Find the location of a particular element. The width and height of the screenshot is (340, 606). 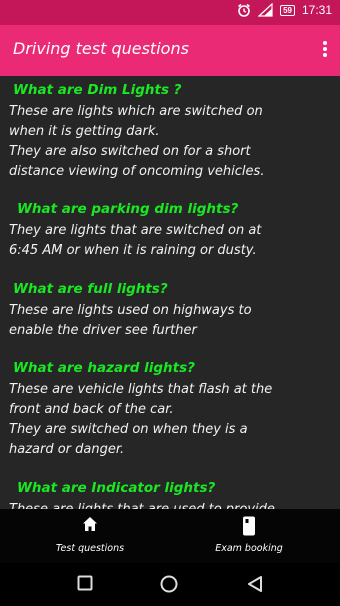

question: What are parking dim lights? is located at coordinates (128, 209).